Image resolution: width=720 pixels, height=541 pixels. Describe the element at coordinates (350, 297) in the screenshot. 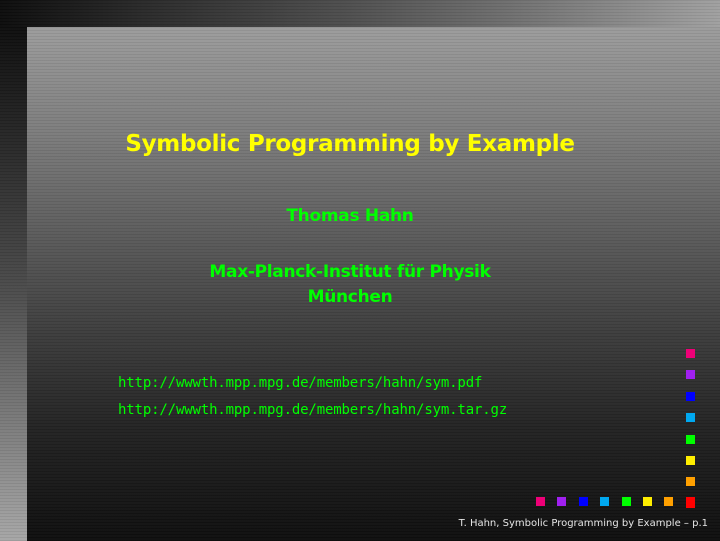

I see `city-name: München` at that location.